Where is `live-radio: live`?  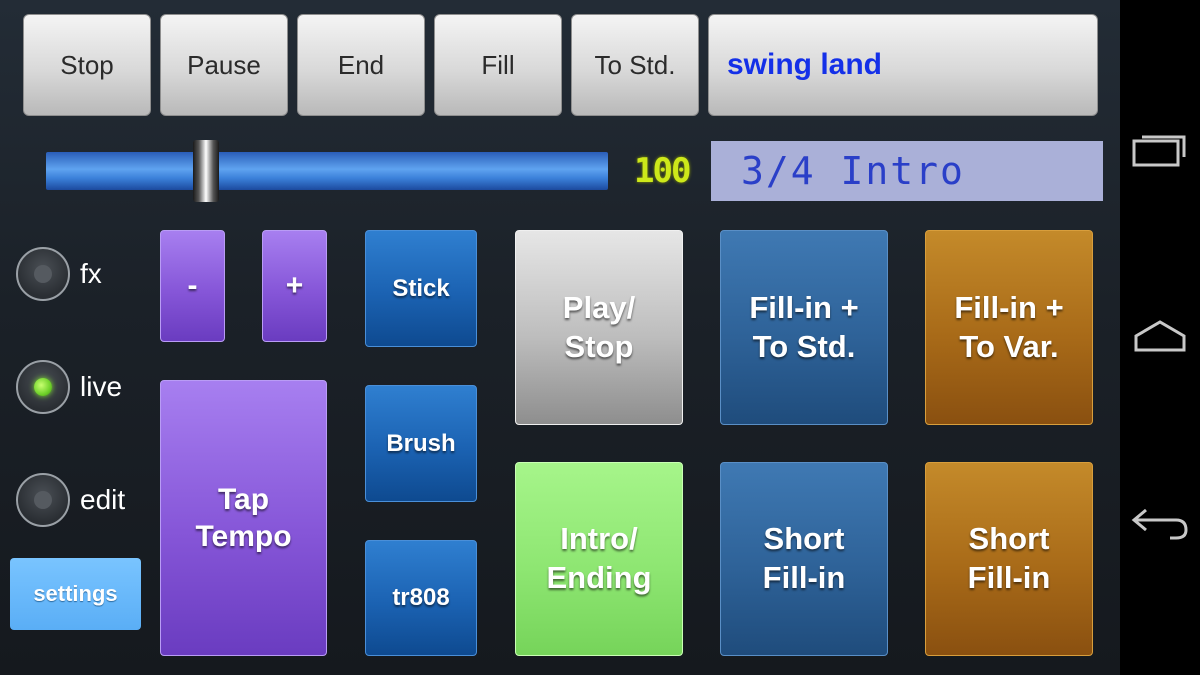
live-radio: live is located at coordinates (69, 387).